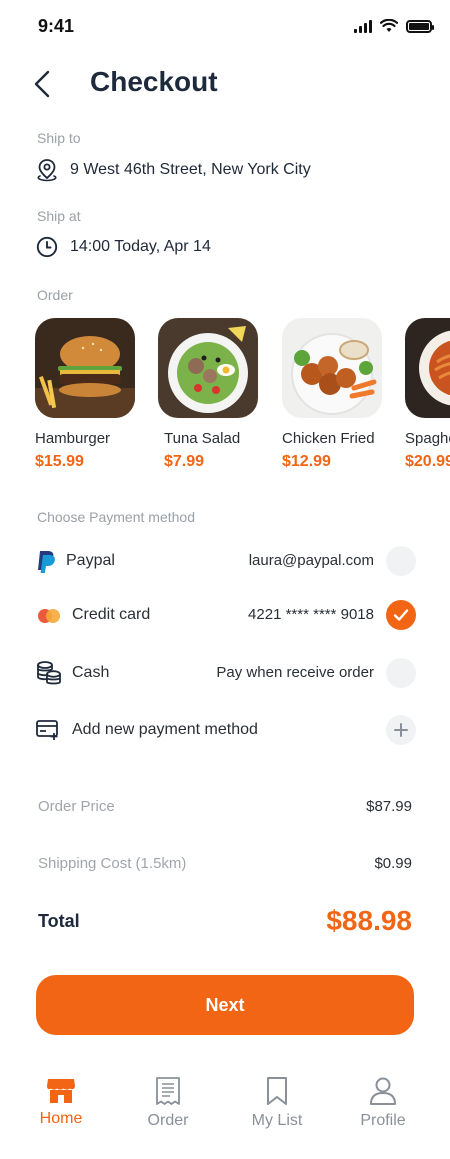  Describe the element at coordinates (202, 438) in the screenshot. I see `food-name: Tuna Salad` at that location.